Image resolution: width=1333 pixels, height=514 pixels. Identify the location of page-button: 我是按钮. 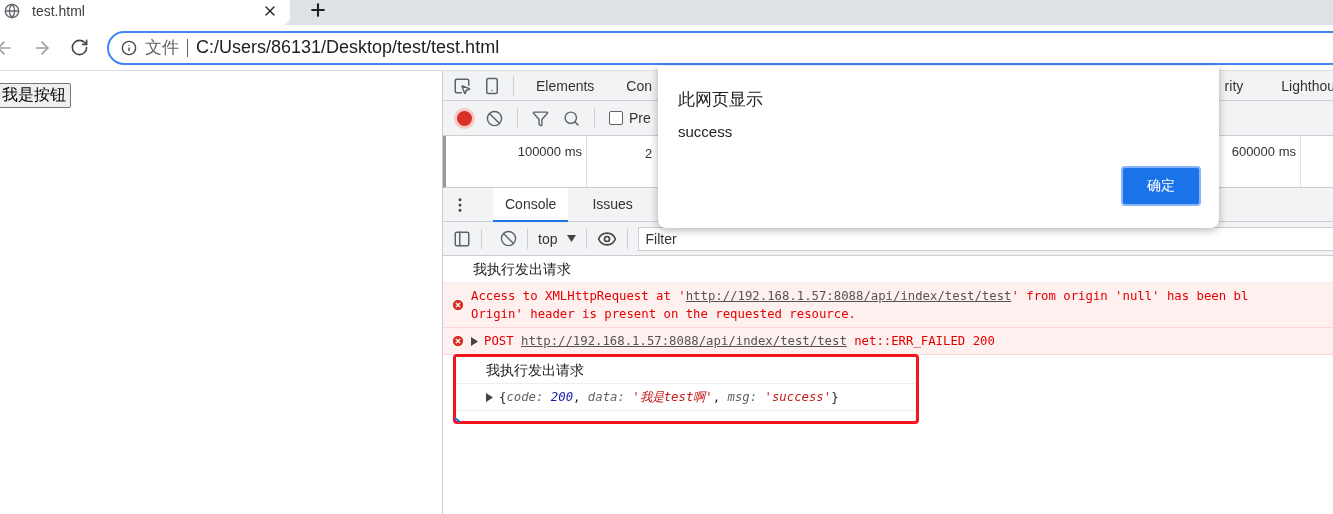
(35, 95).